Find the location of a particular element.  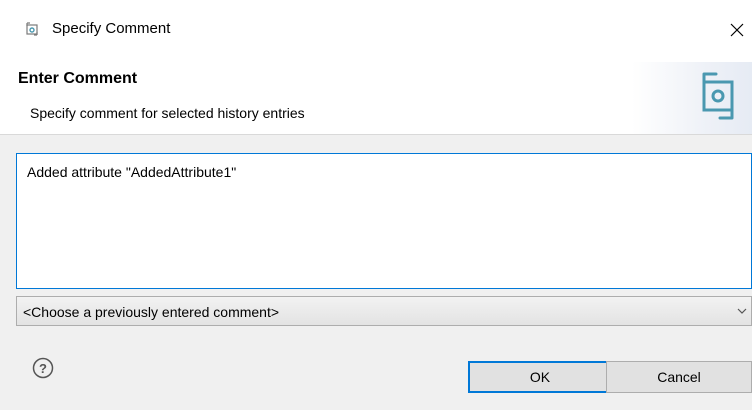

ok-button: OK is located at coordinates (540, 377).